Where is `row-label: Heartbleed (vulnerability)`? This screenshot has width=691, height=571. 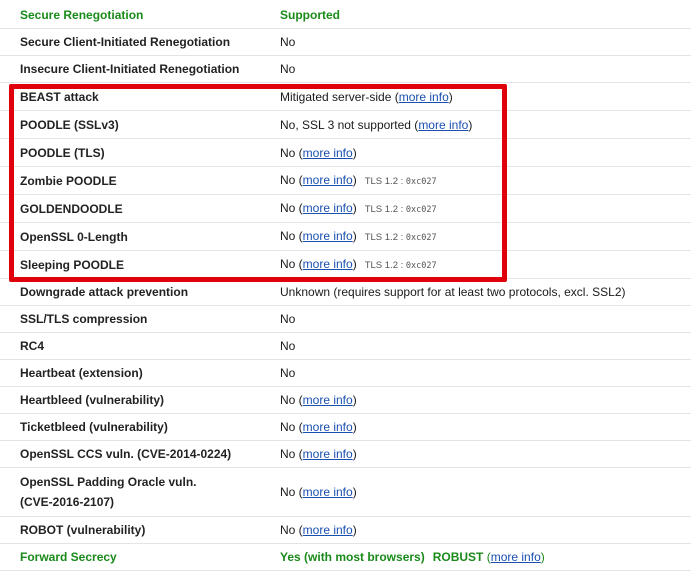 row-label: Heartbleed (vulnerability) is located at coordinates (92, 400).